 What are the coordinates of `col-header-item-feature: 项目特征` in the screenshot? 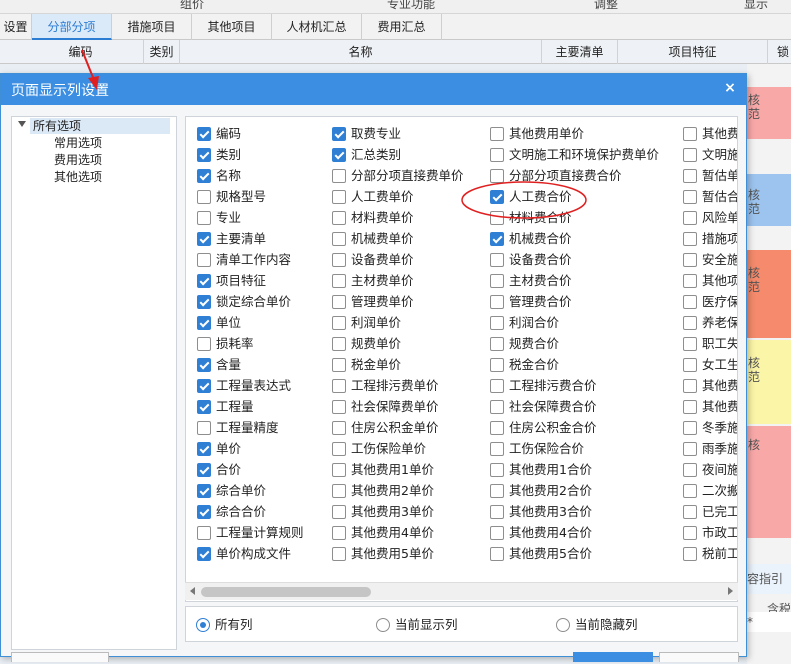 It's located at (693, 52).